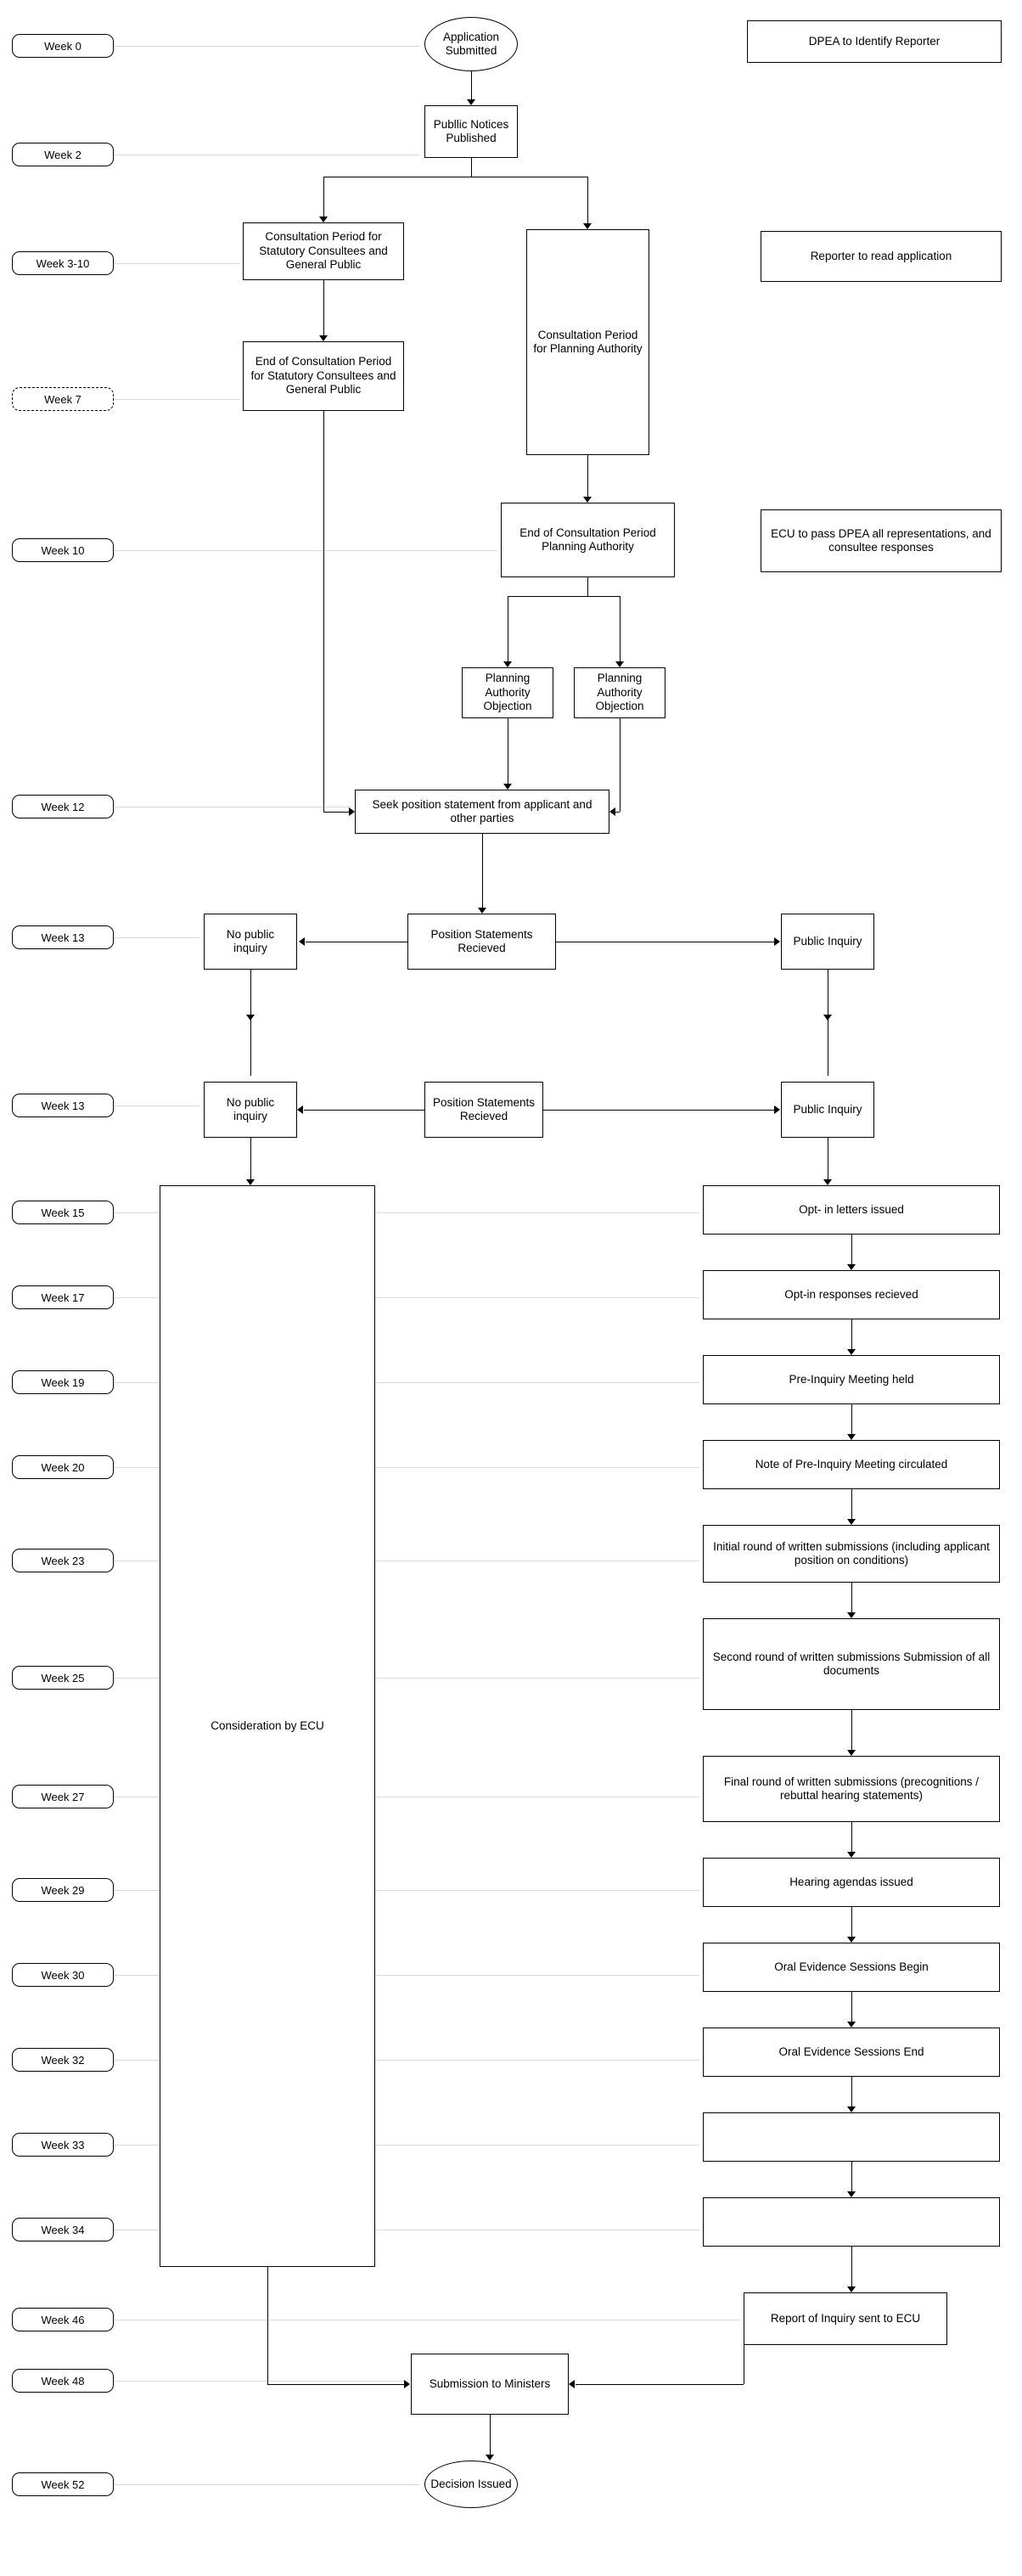  What do you see at coordinates (490, 2384) in the screenshot?
I see `node-submission-to-ministers: Submission to Ministers` at bounding box center [490, 2384].